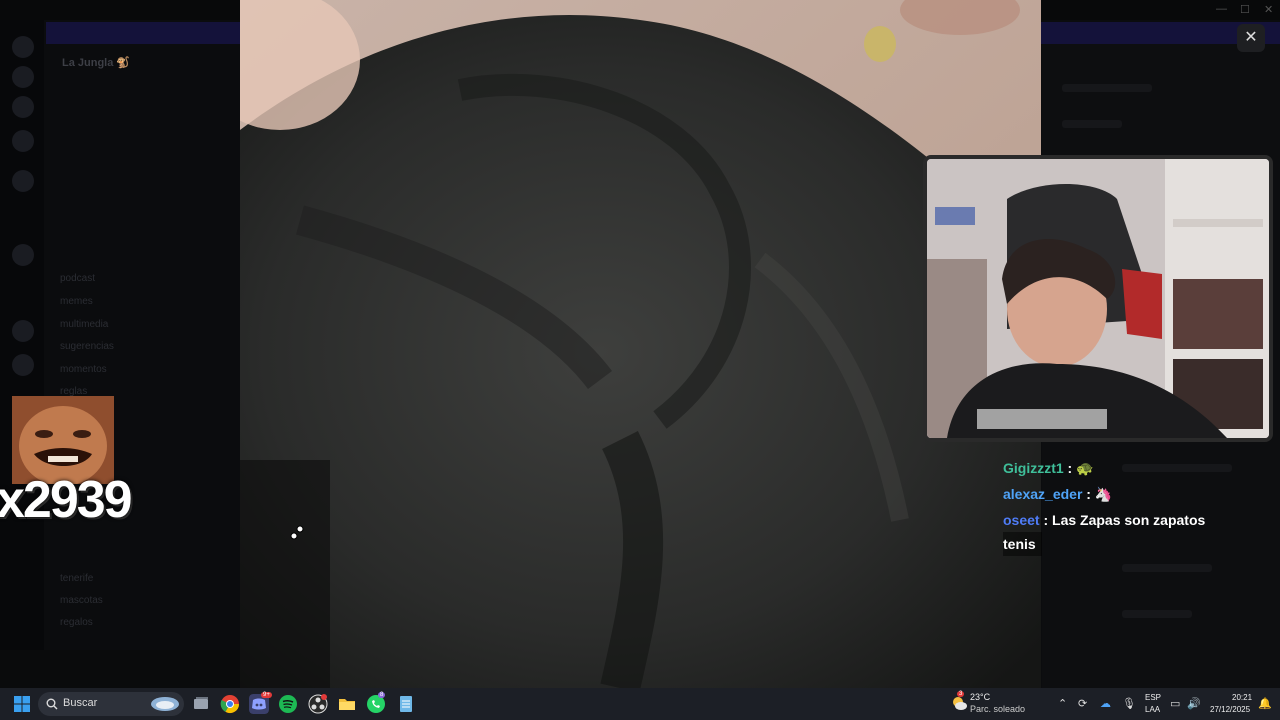 This screenshot has width=1280, height=720. I want to click on mouse-cursor-icon, so click(297, 532).